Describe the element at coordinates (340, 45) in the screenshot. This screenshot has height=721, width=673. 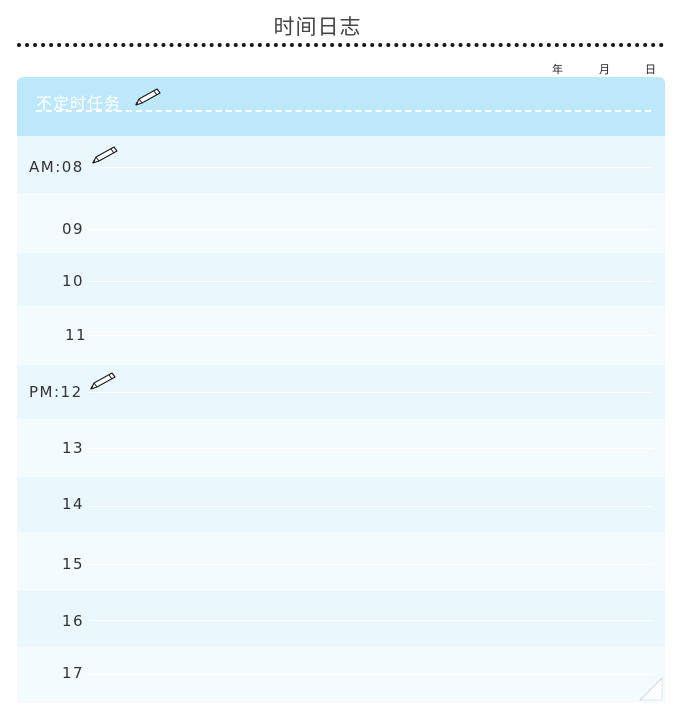
I see `title-divider` at that location.